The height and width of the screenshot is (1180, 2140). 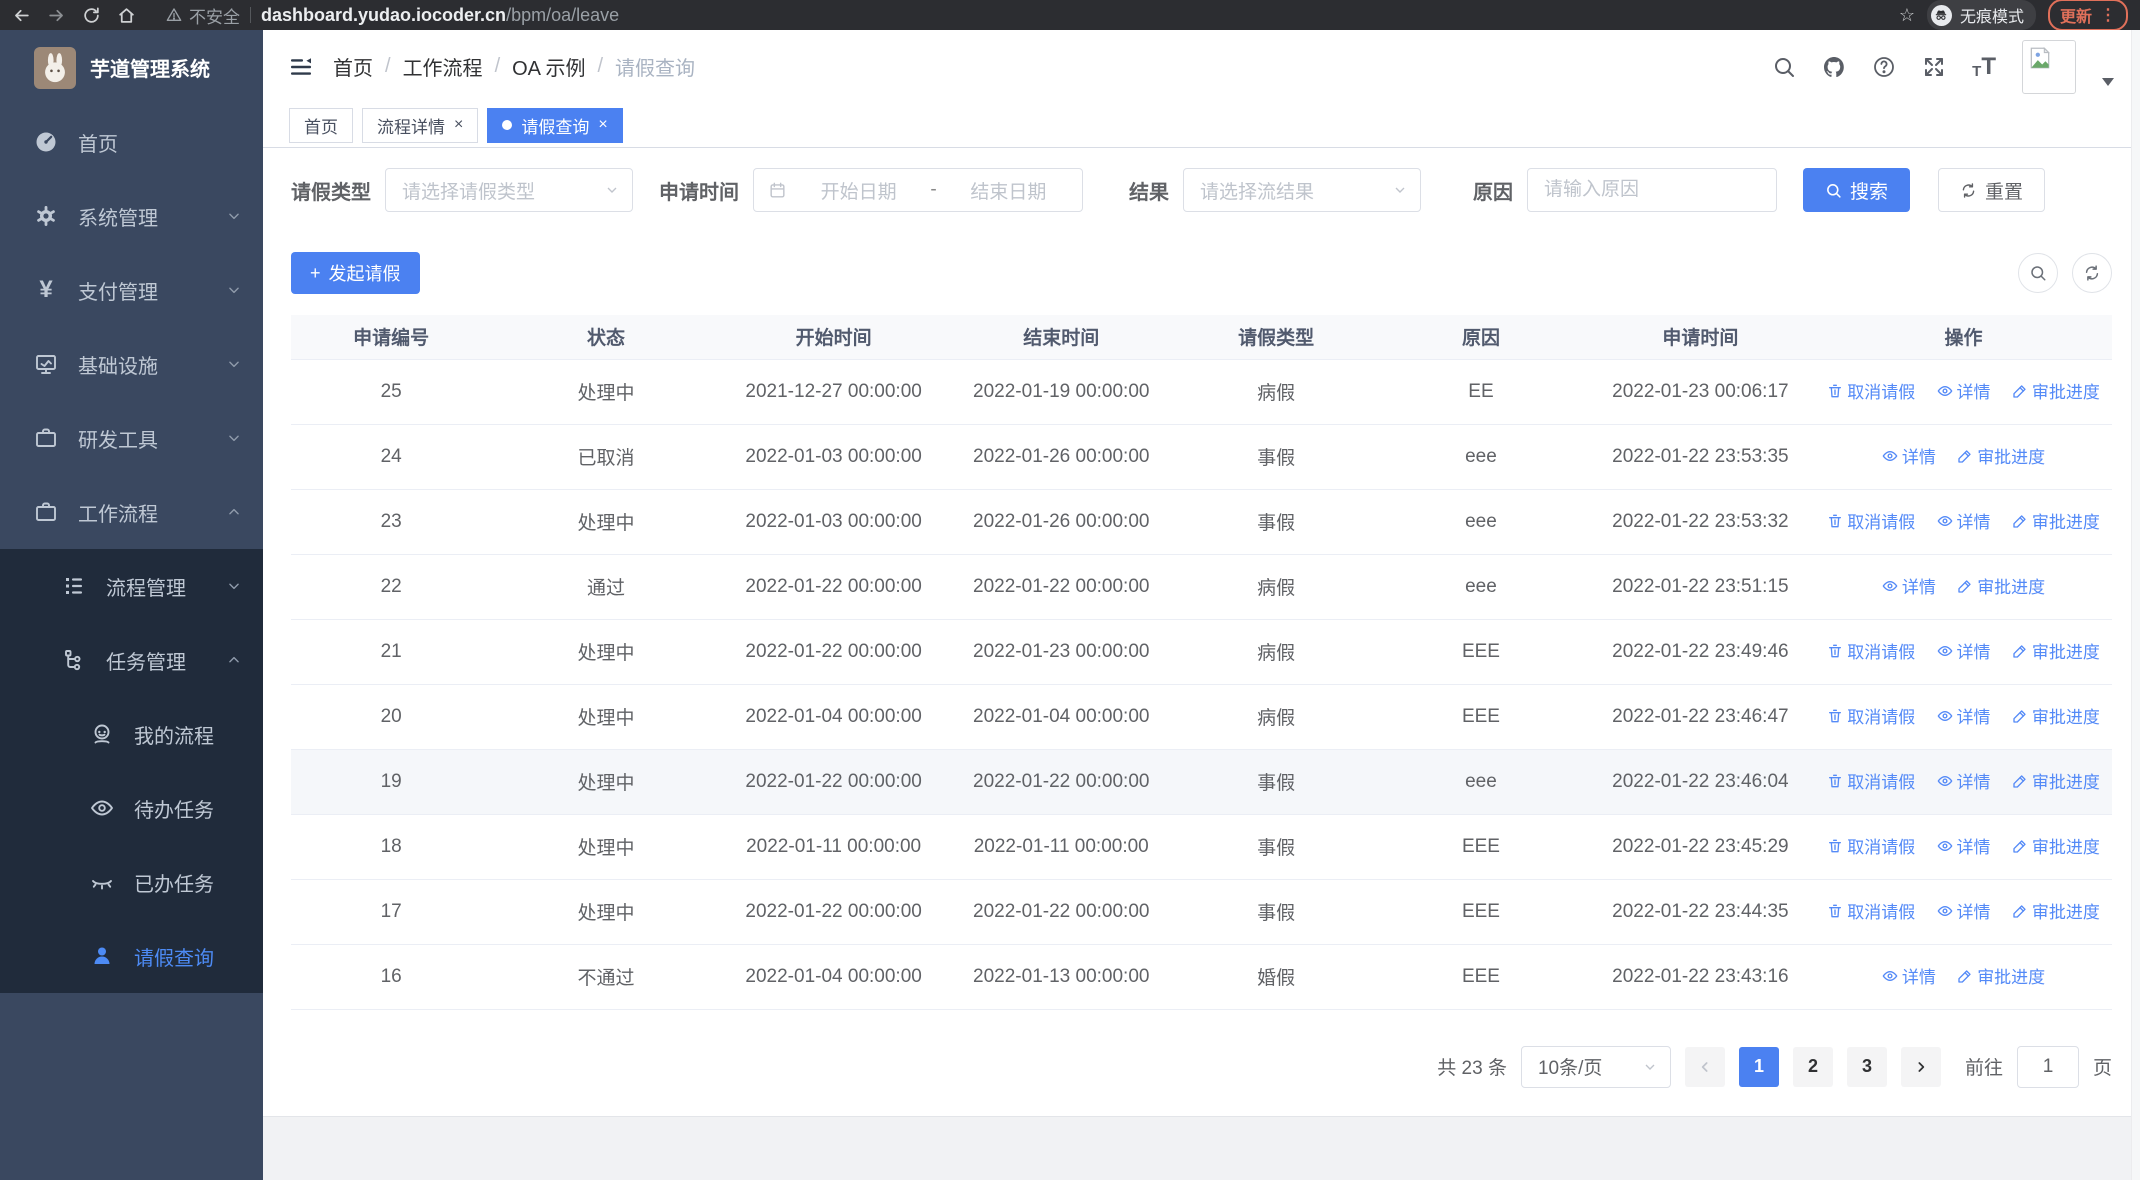 I want to click on cell-id: 20, so click(x=391, y=717).